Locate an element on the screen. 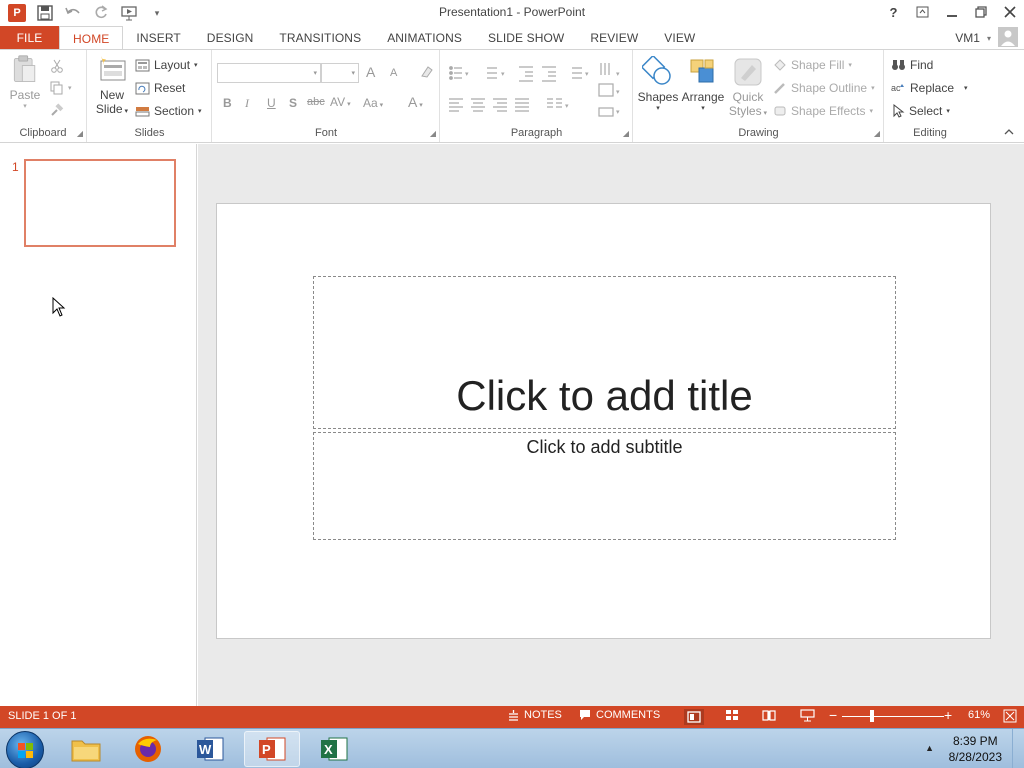 The width and height of the screenshot is (1024, 768). align-right-button is located at coordinates (500, 105).